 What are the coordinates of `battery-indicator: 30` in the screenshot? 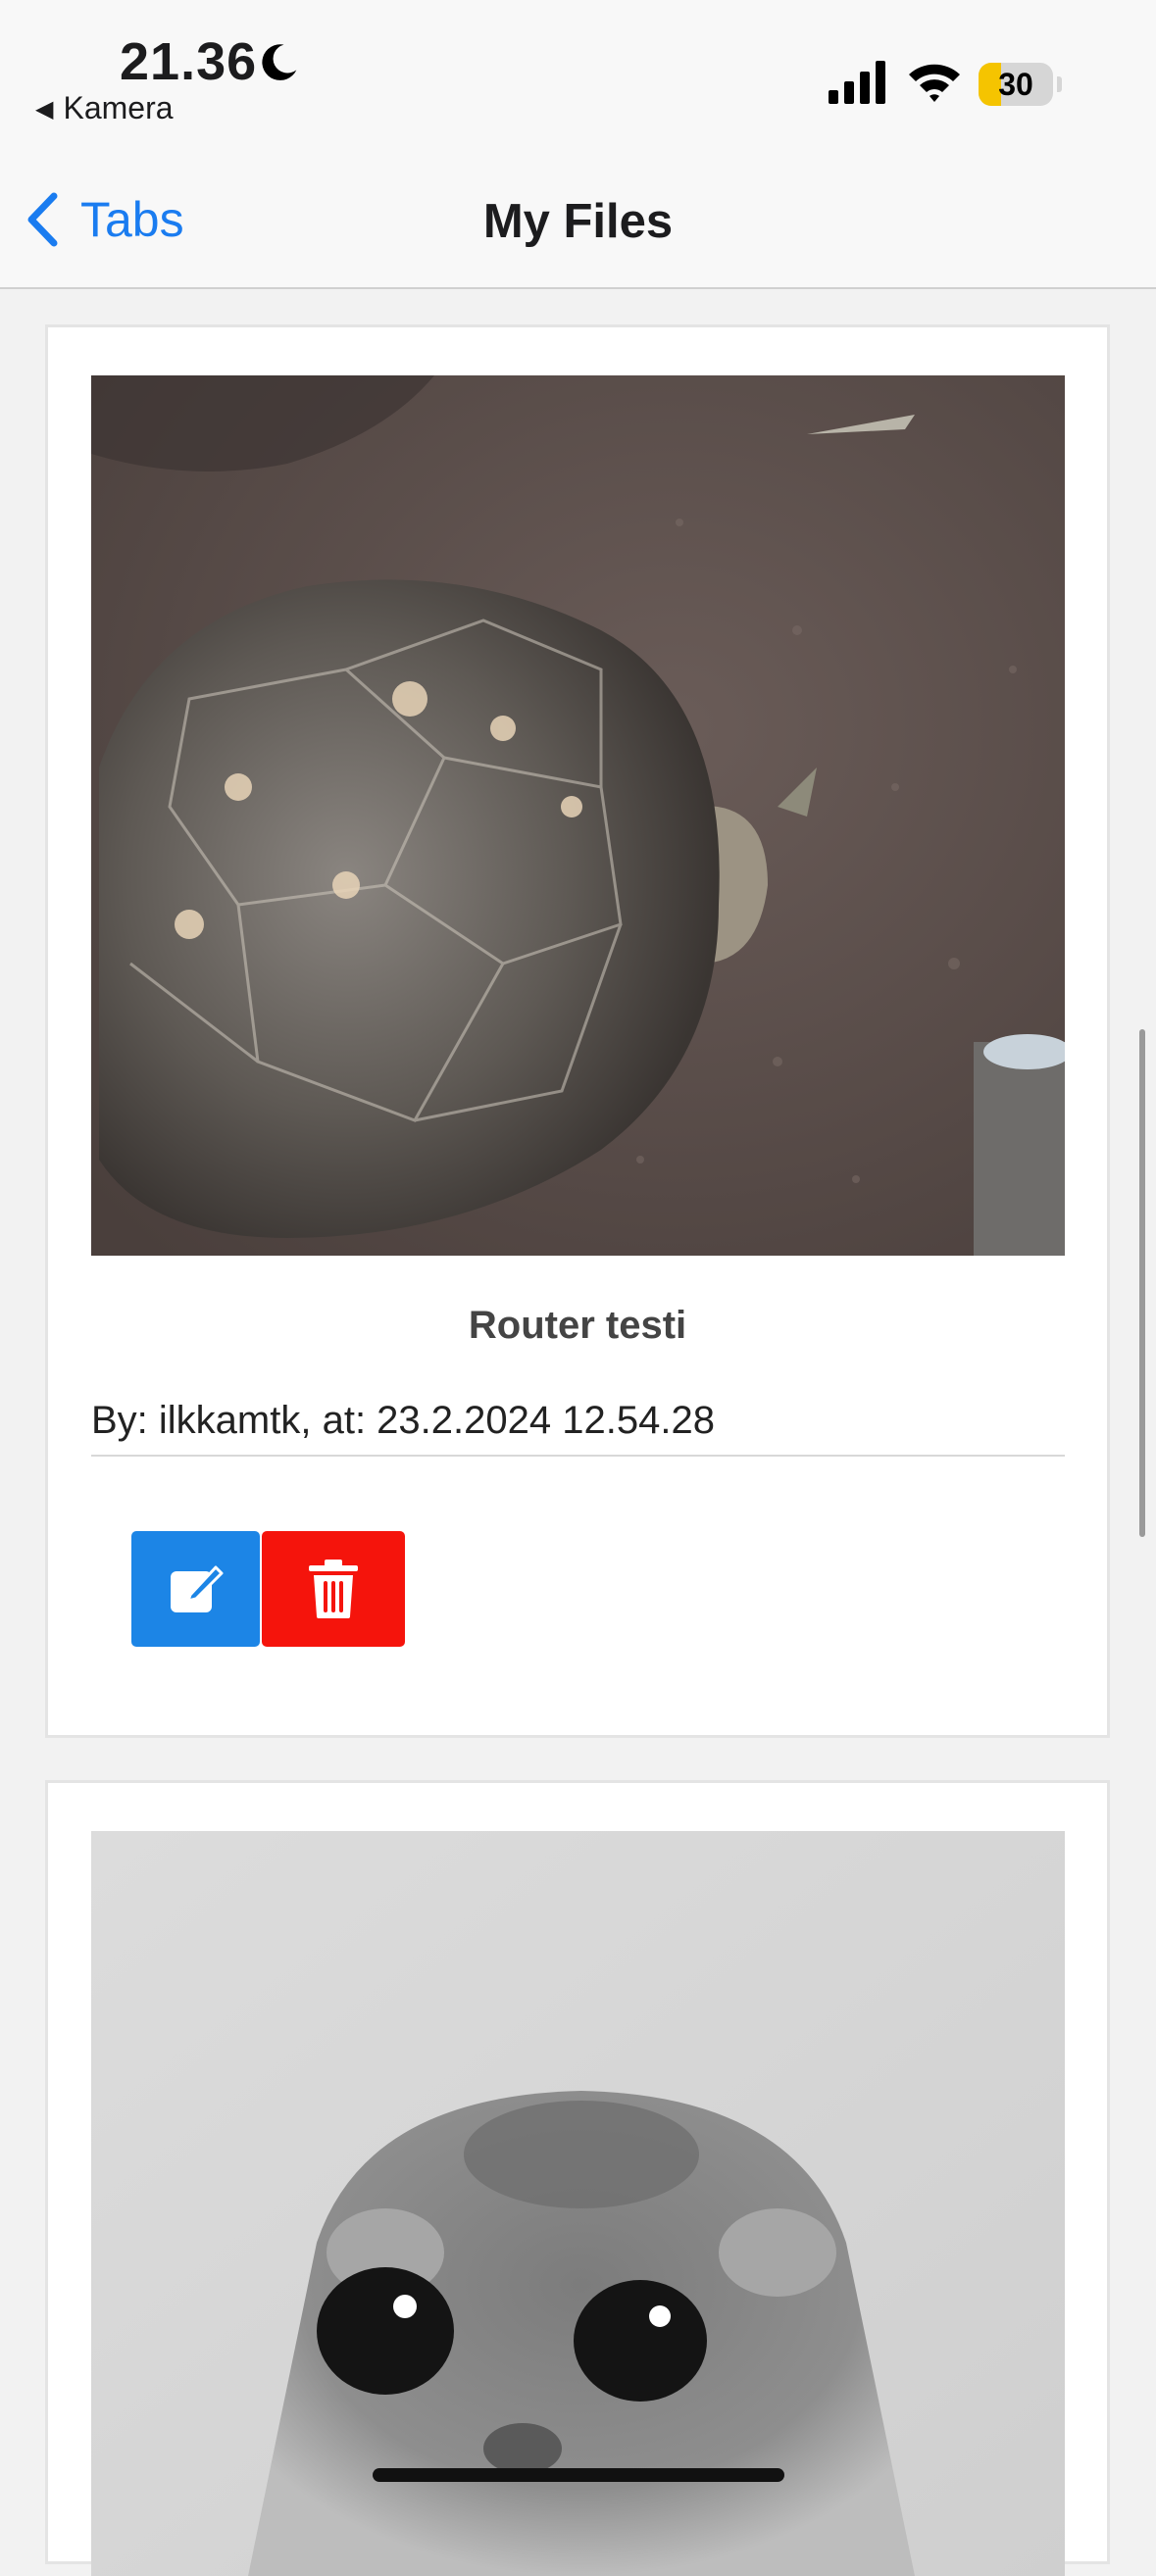 It's located at (1016, 84).